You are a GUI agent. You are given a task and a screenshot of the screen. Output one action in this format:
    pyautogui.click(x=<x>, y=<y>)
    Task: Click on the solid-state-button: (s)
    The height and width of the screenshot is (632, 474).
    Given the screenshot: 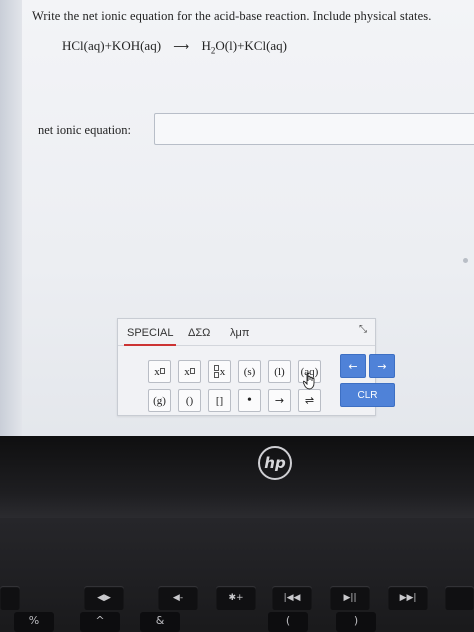 What is the action you would take?
    pyautogui.click(x=249, y=371)
    